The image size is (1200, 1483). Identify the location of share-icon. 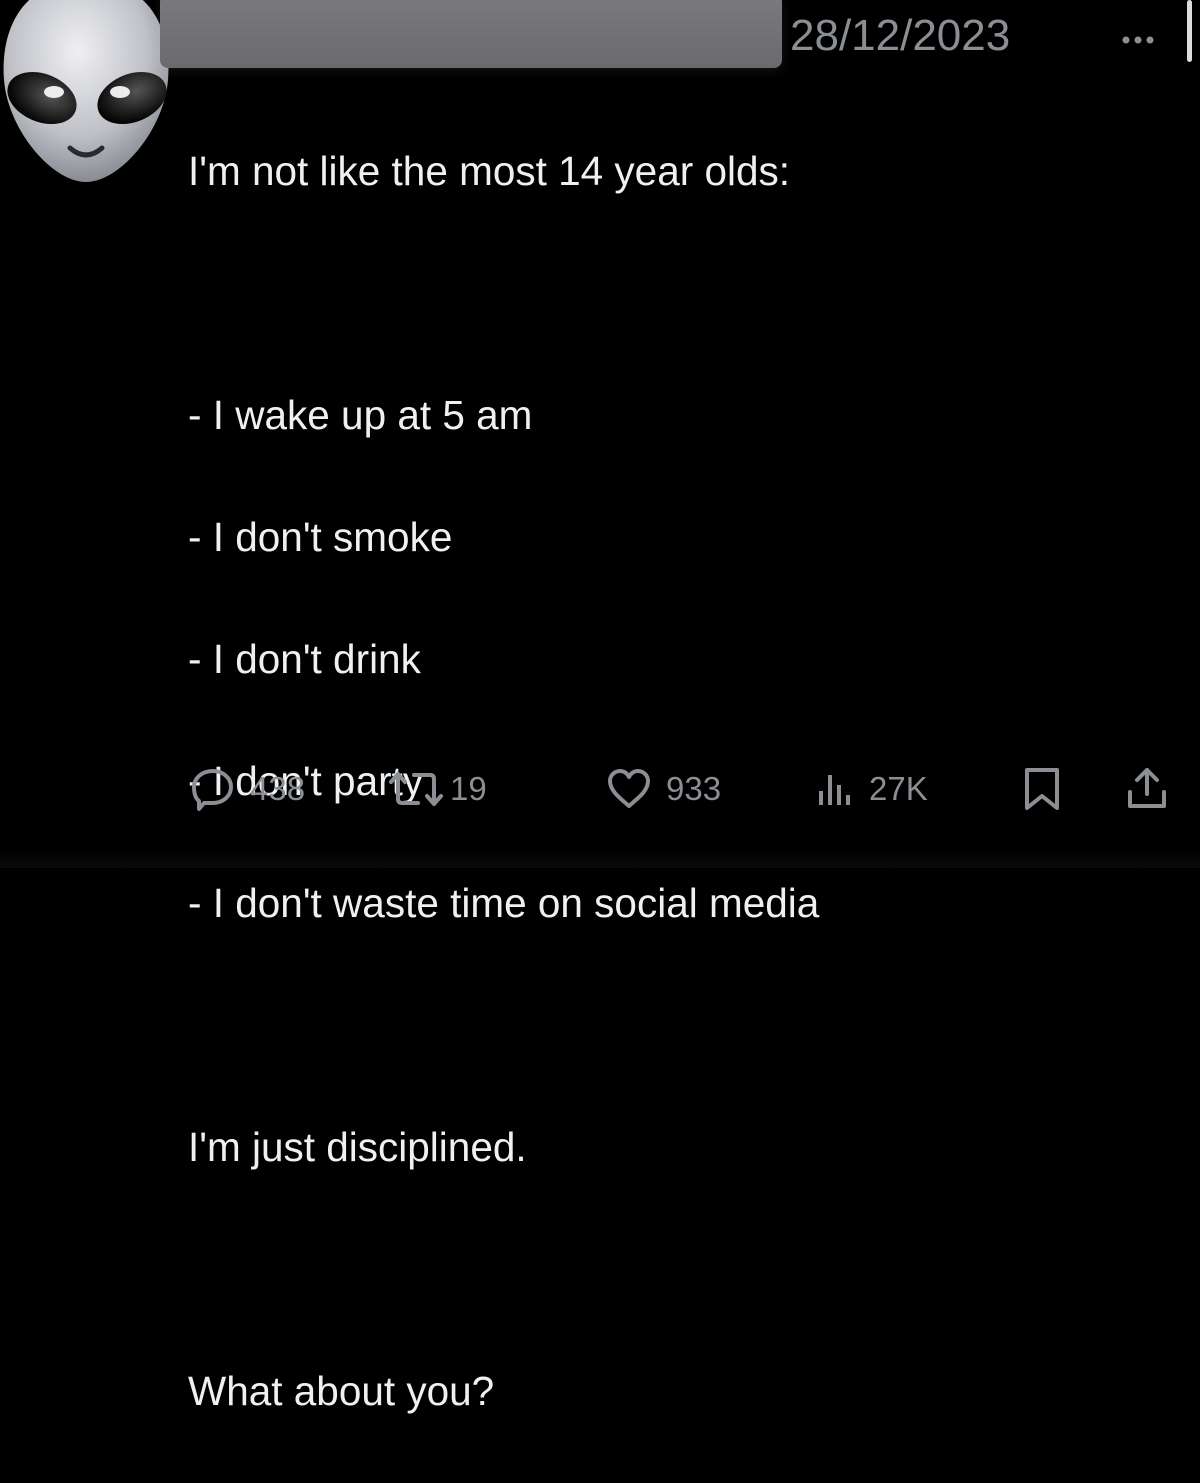
(1147, 788).